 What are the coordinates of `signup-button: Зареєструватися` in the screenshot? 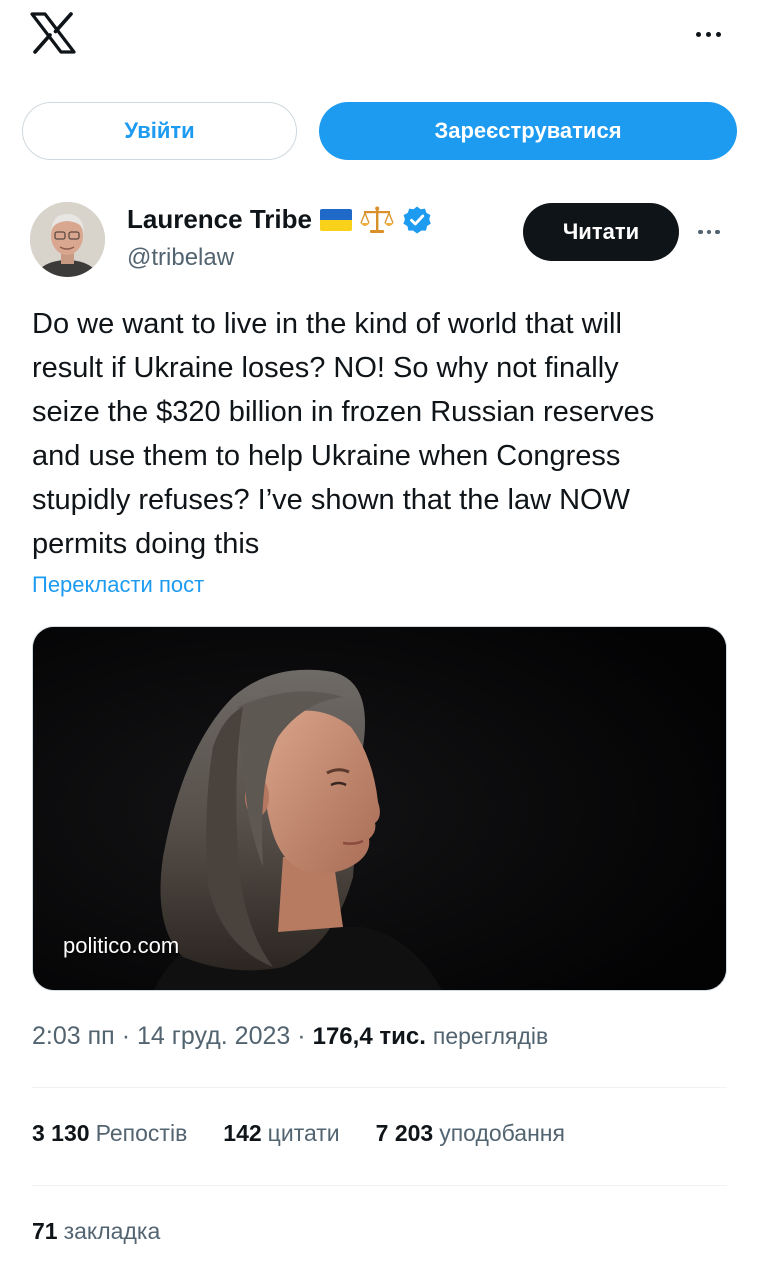 It's located at (528, 131).